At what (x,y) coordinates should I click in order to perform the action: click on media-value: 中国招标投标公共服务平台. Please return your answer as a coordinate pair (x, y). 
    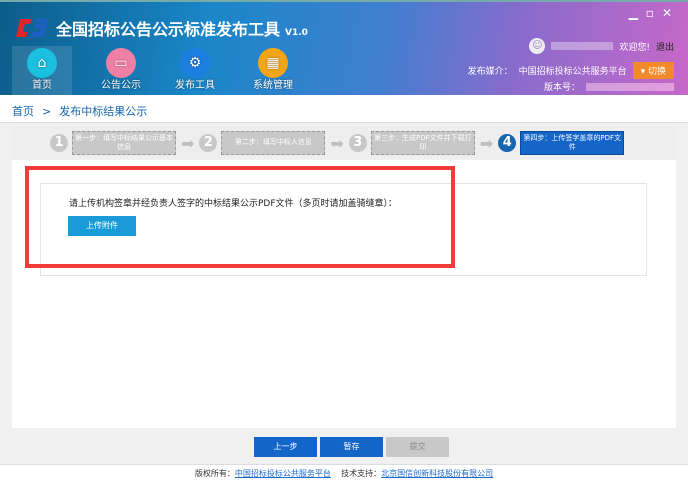
    Looking at the image, I should click on (572, 72).